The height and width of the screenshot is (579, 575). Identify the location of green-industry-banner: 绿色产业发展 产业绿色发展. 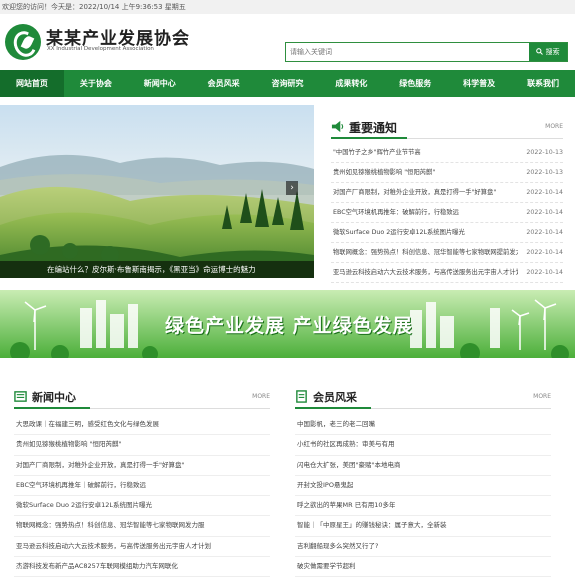
(287, 324).